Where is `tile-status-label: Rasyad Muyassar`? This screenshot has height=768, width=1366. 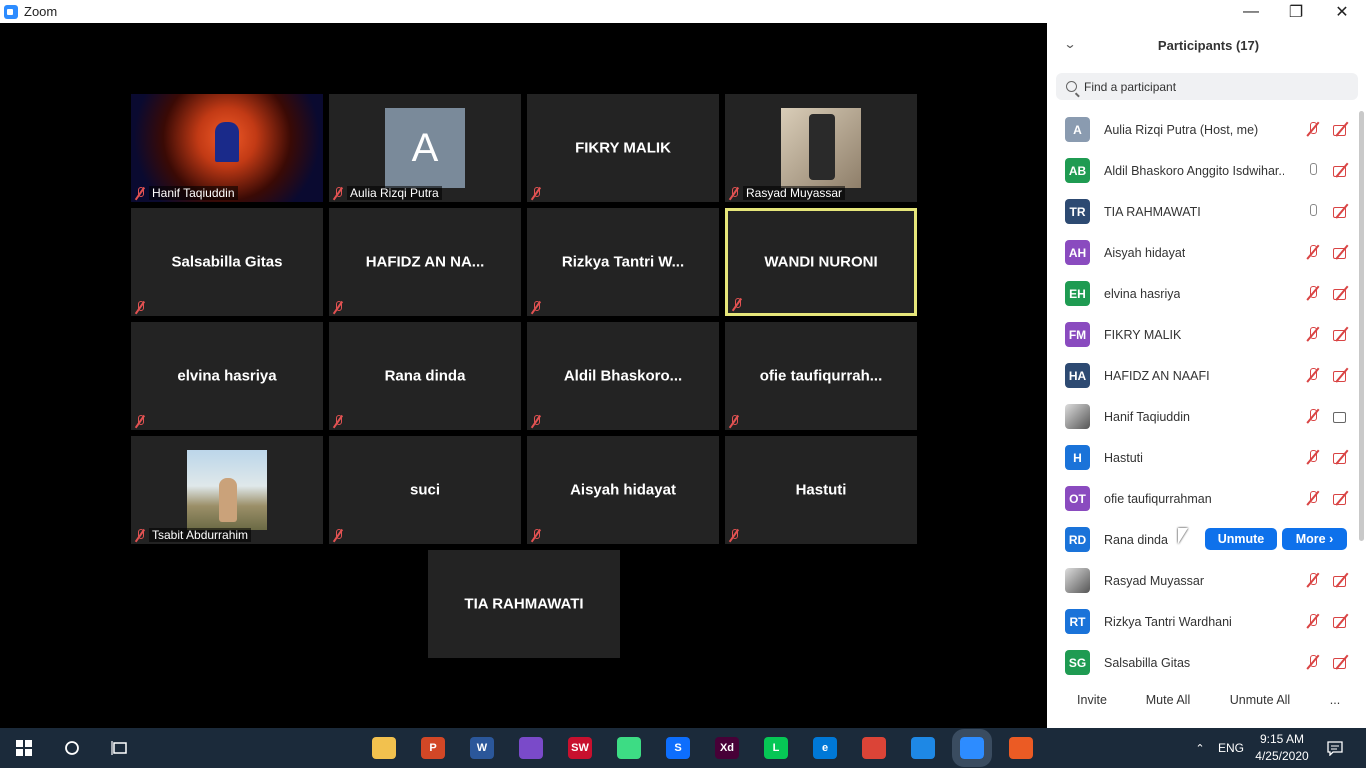
tile-status-label: Rasyad Muyassar is located at coordinates (787, 193).